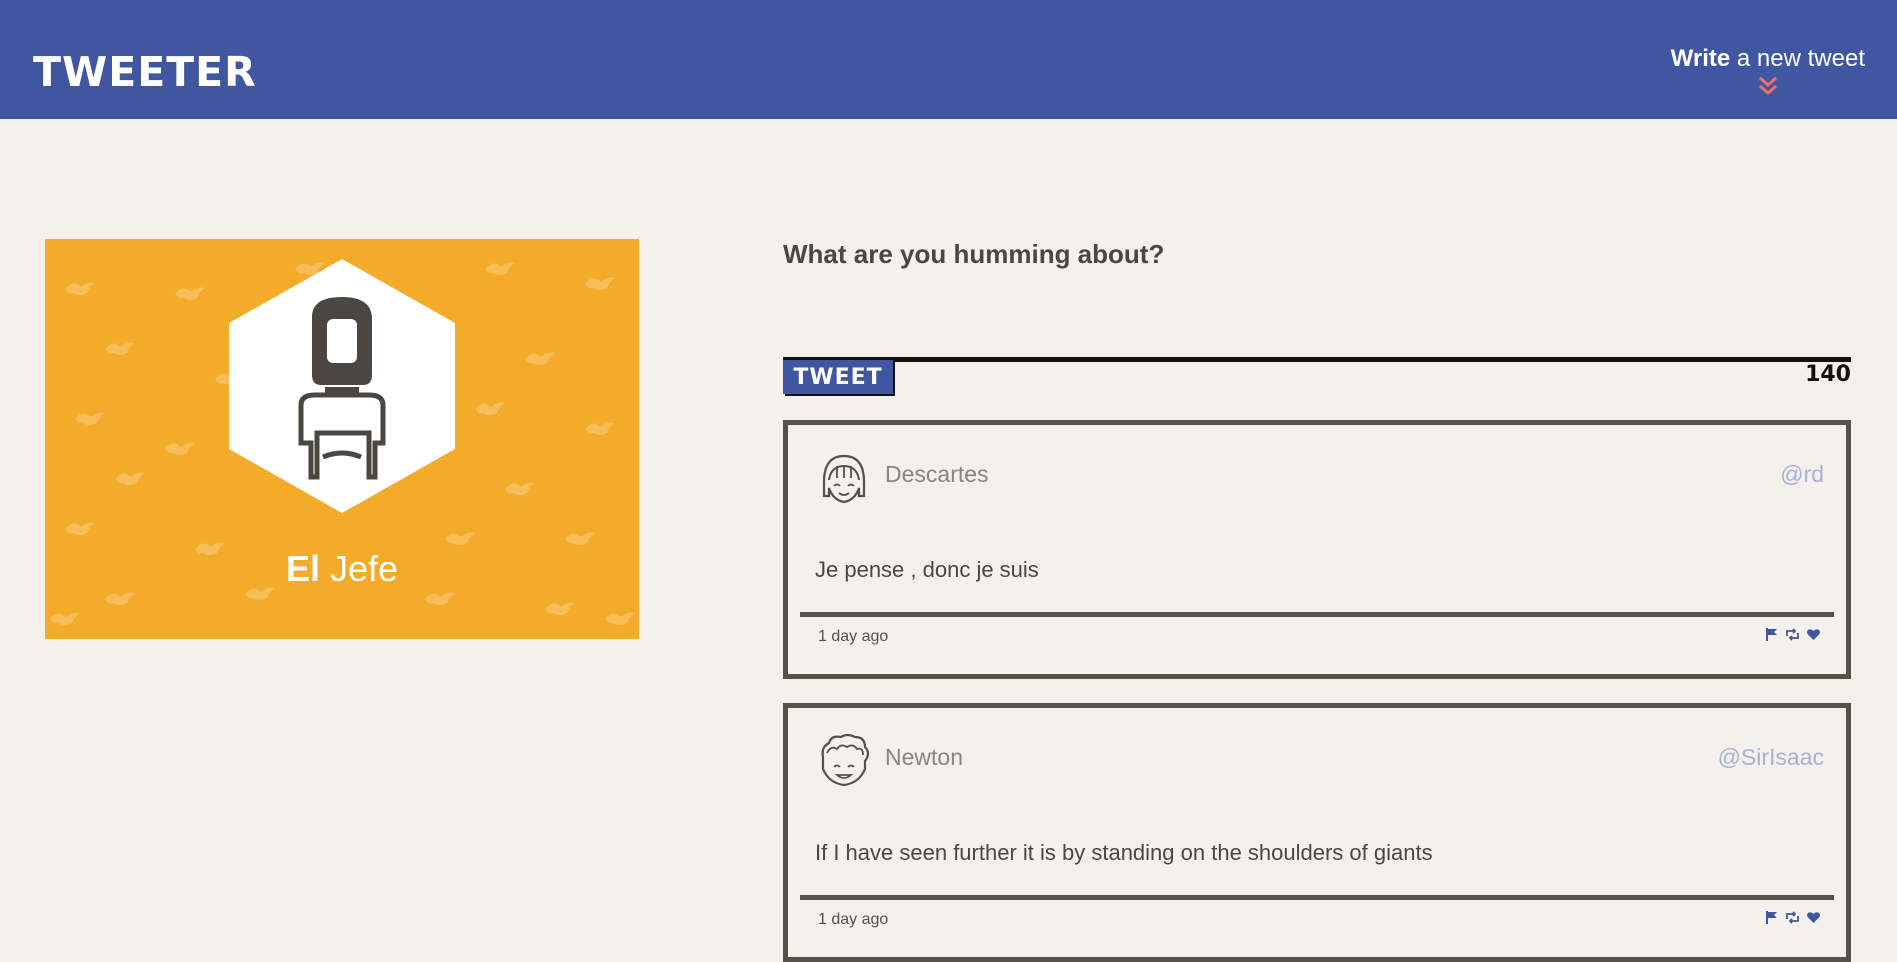  I want to click on character-counter: 140, so click(1828, 374).